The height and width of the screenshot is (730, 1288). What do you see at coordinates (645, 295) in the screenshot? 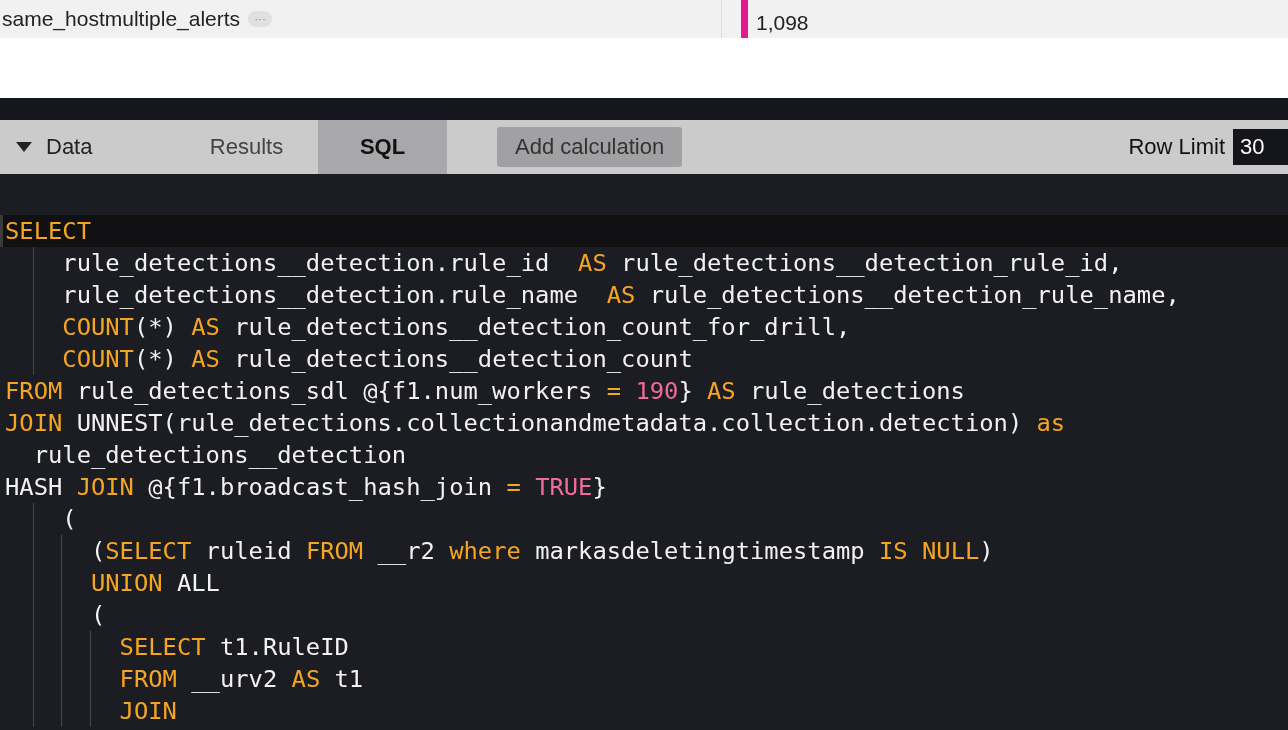
I see `code-line: rule_detections__detection.rule_name AS rule_detections__detection_rule_name,` at bounding box center [645, 295].